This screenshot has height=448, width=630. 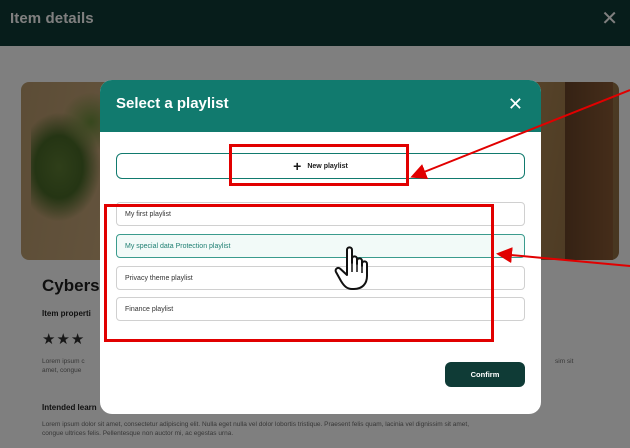 I want to click on annotation-arrows, so click(x=520, y=178).